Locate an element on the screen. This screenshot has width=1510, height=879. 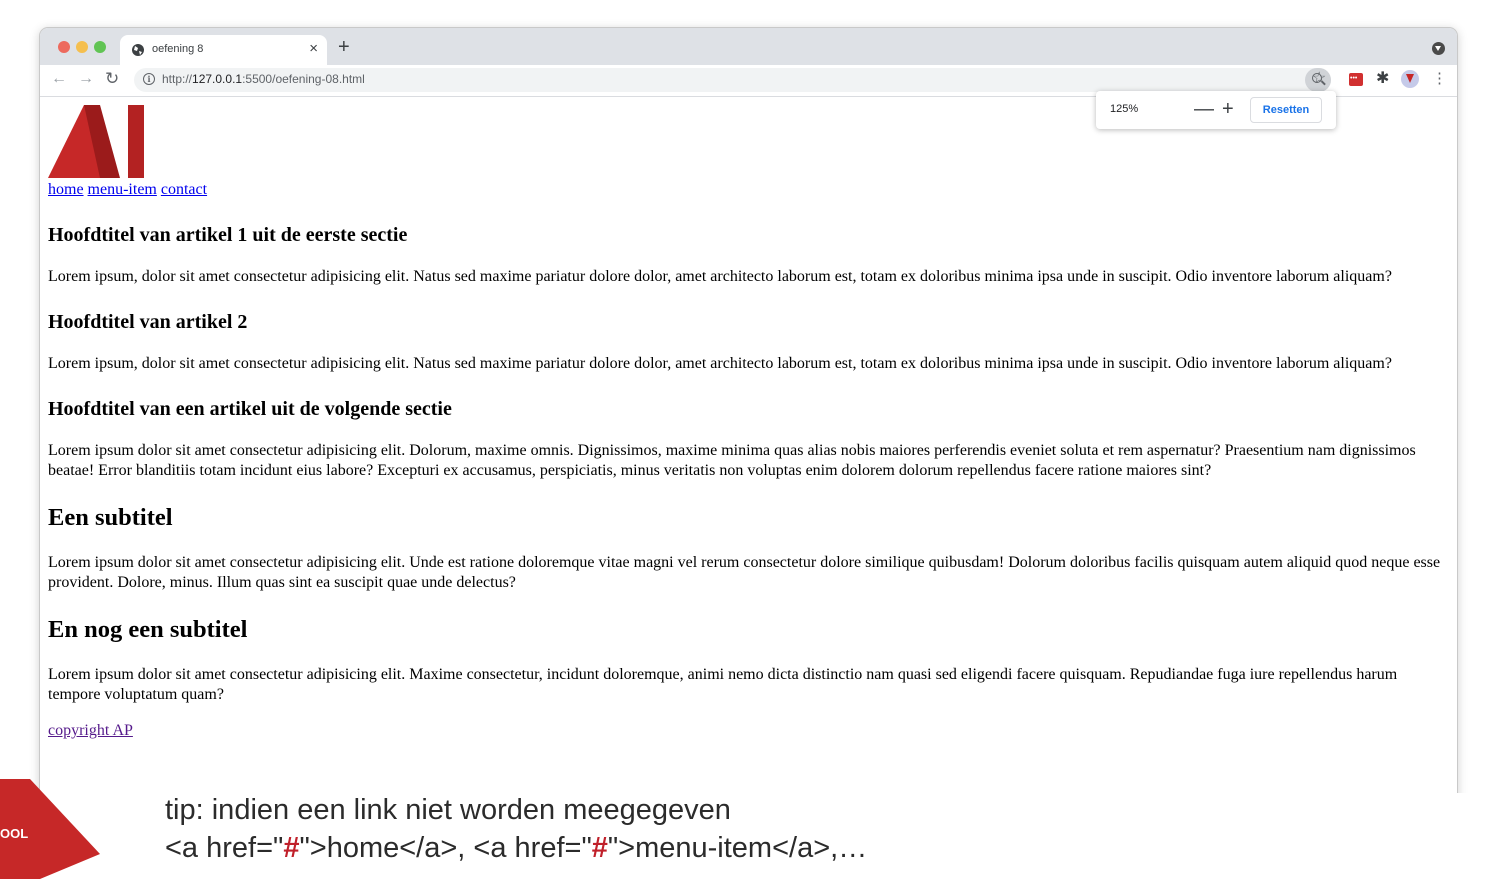
puzzle-icon: ✱ is located at coordinates (1382, 79).